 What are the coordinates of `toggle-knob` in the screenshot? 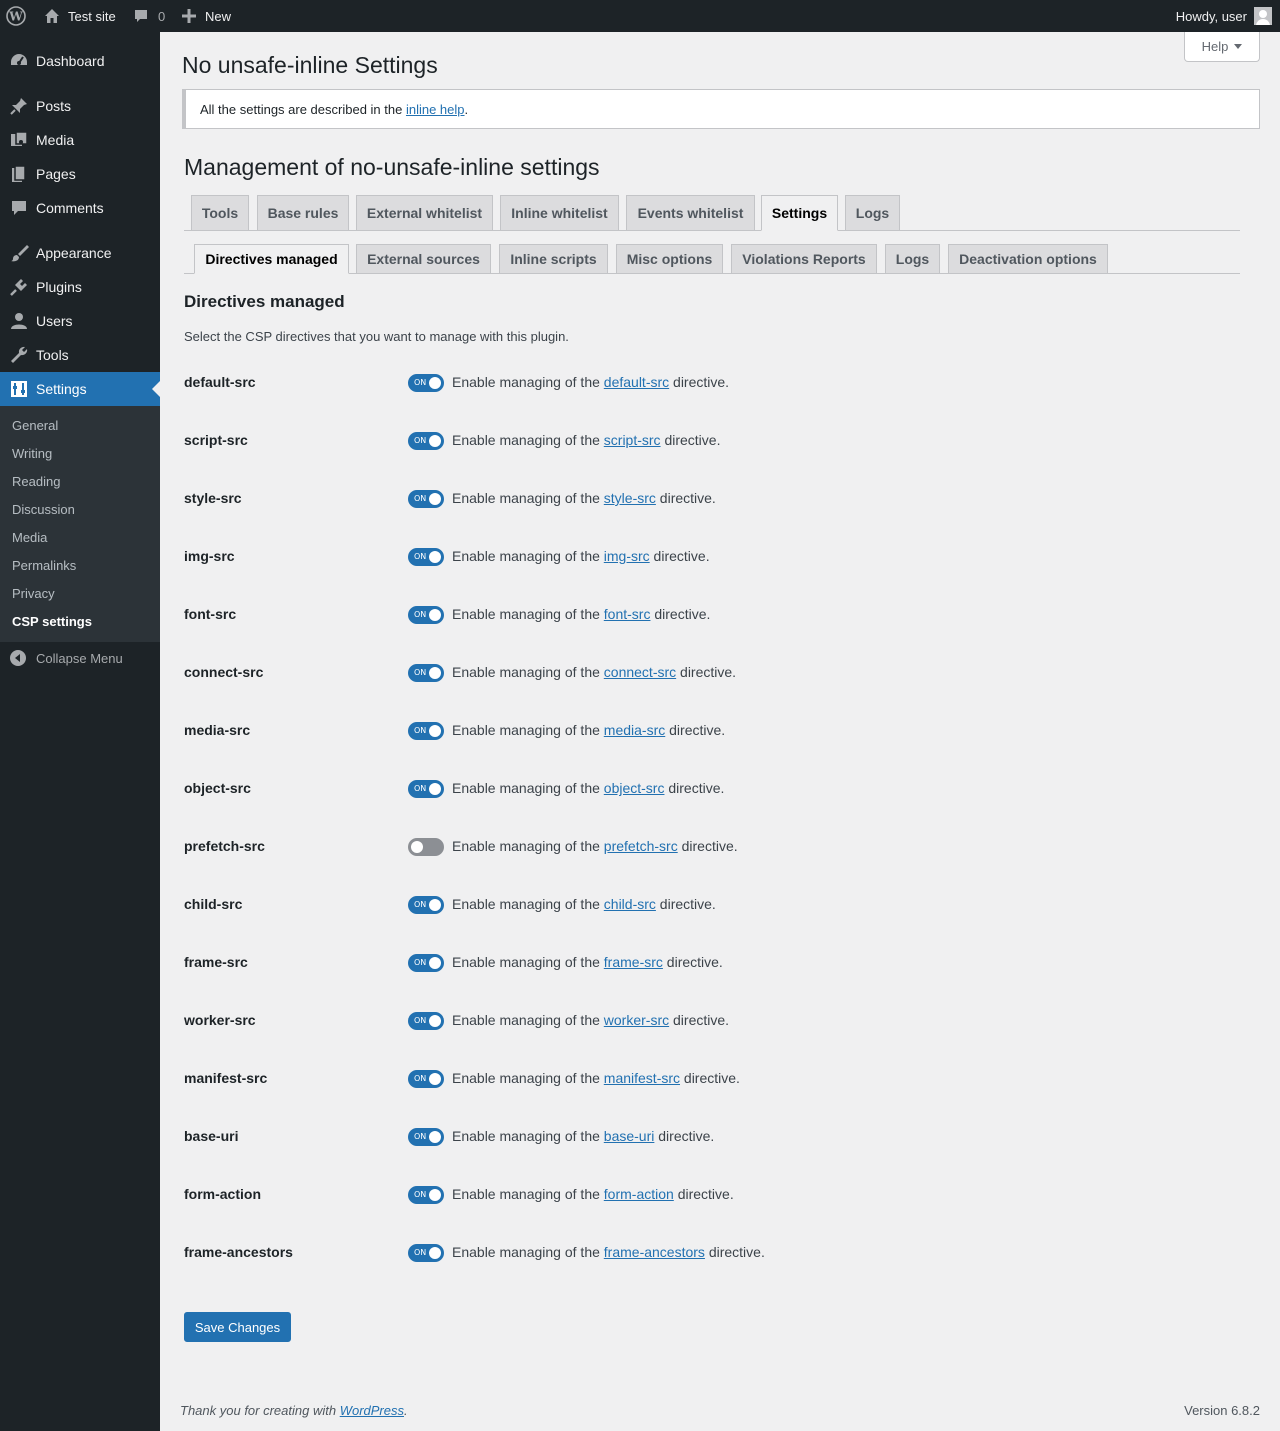 It's located at (435, 615).